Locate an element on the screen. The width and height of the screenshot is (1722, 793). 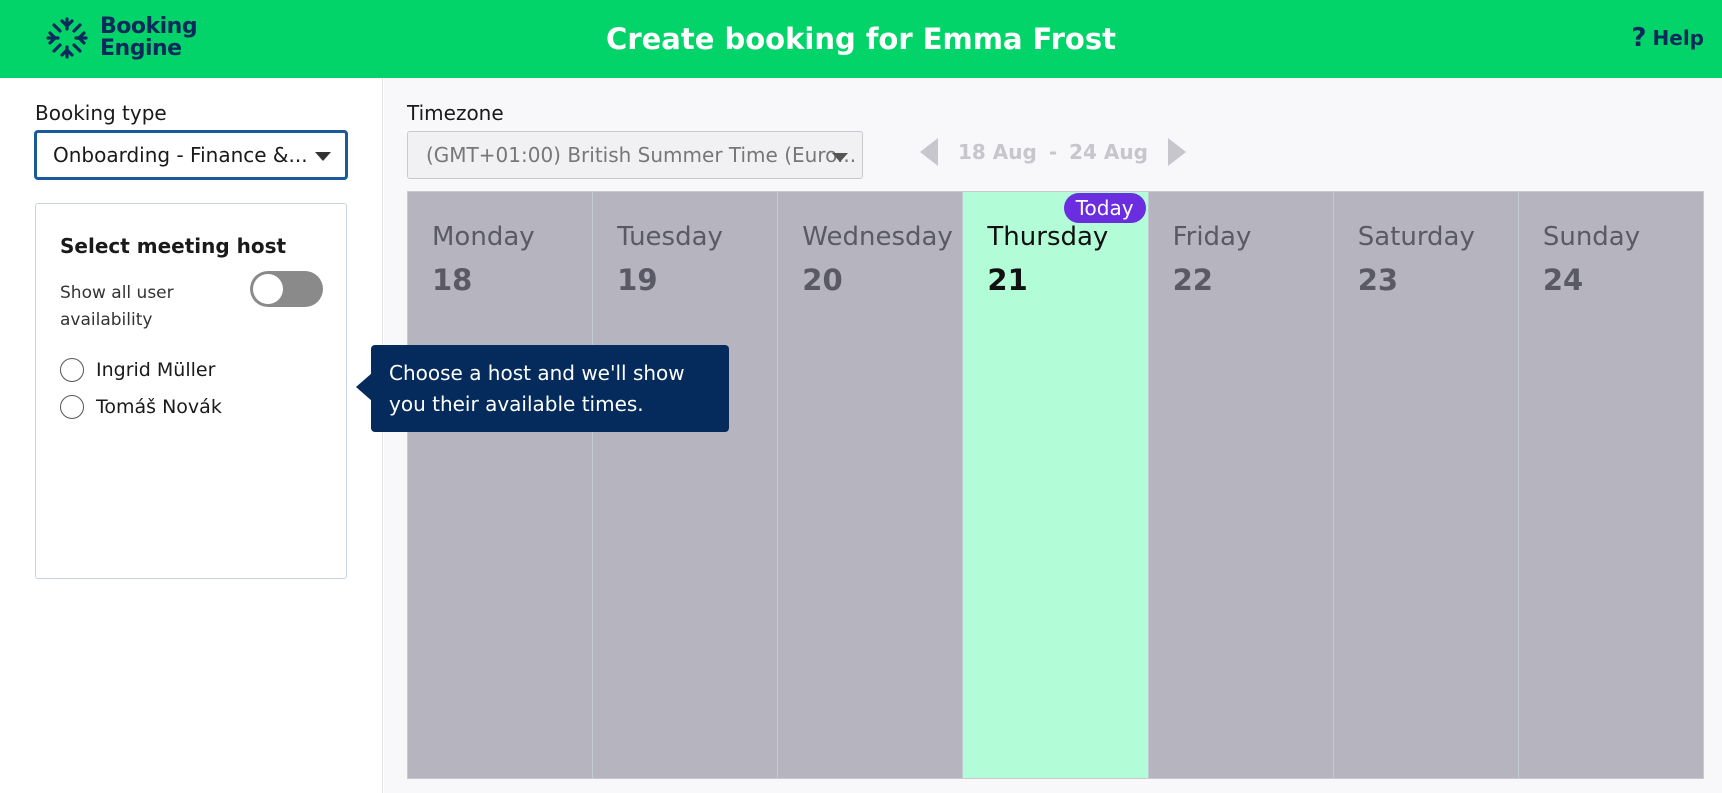
day-column-saturday: Saturday 23 is located at coordinates (1426, 485).